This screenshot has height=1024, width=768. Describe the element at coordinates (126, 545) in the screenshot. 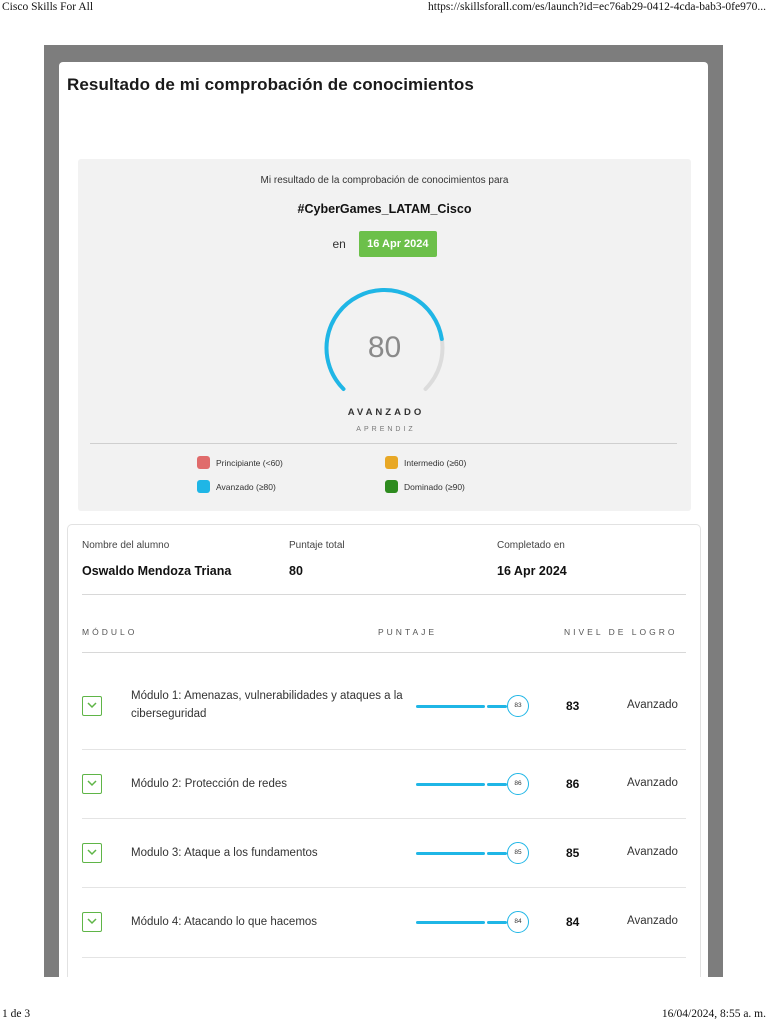

I see `student-label: Nombre del alumno` at that location.